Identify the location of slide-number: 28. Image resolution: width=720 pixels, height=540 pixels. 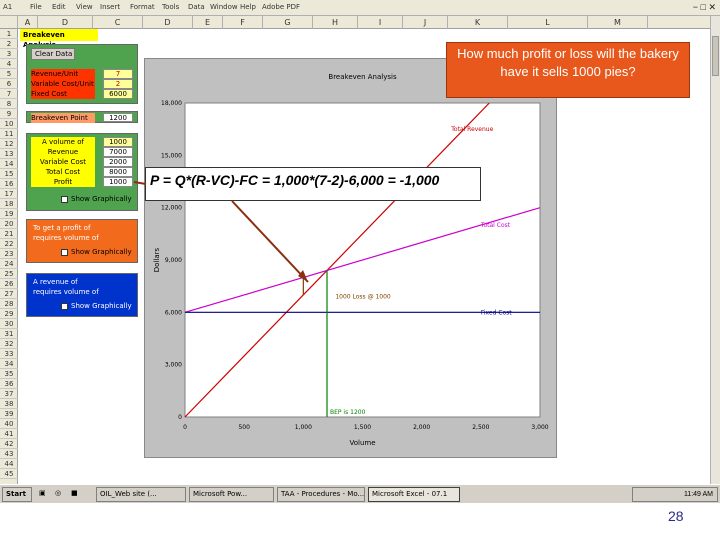
(676, 516).